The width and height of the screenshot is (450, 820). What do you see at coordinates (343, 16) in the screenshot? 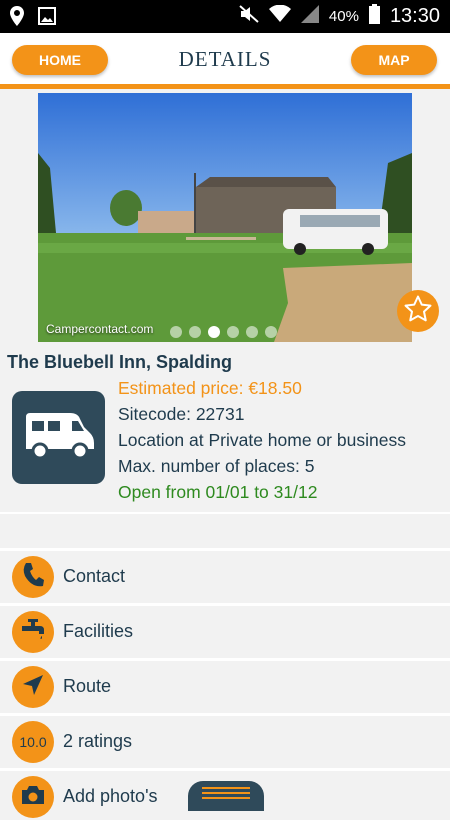
I see `battery-percent: 40%` at bounding box center [343, 16].